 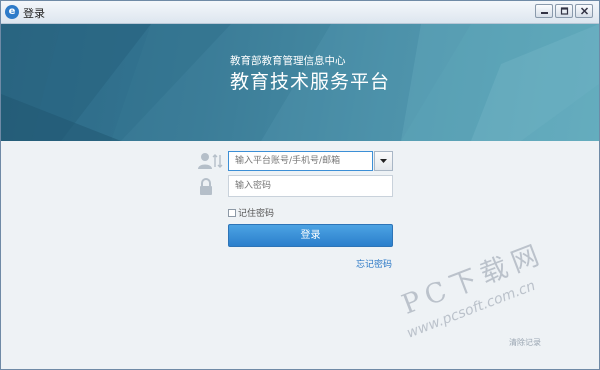 I want to click on banner-subtitle: 教育部教育管理信息中心, so click(x=288, y=61).